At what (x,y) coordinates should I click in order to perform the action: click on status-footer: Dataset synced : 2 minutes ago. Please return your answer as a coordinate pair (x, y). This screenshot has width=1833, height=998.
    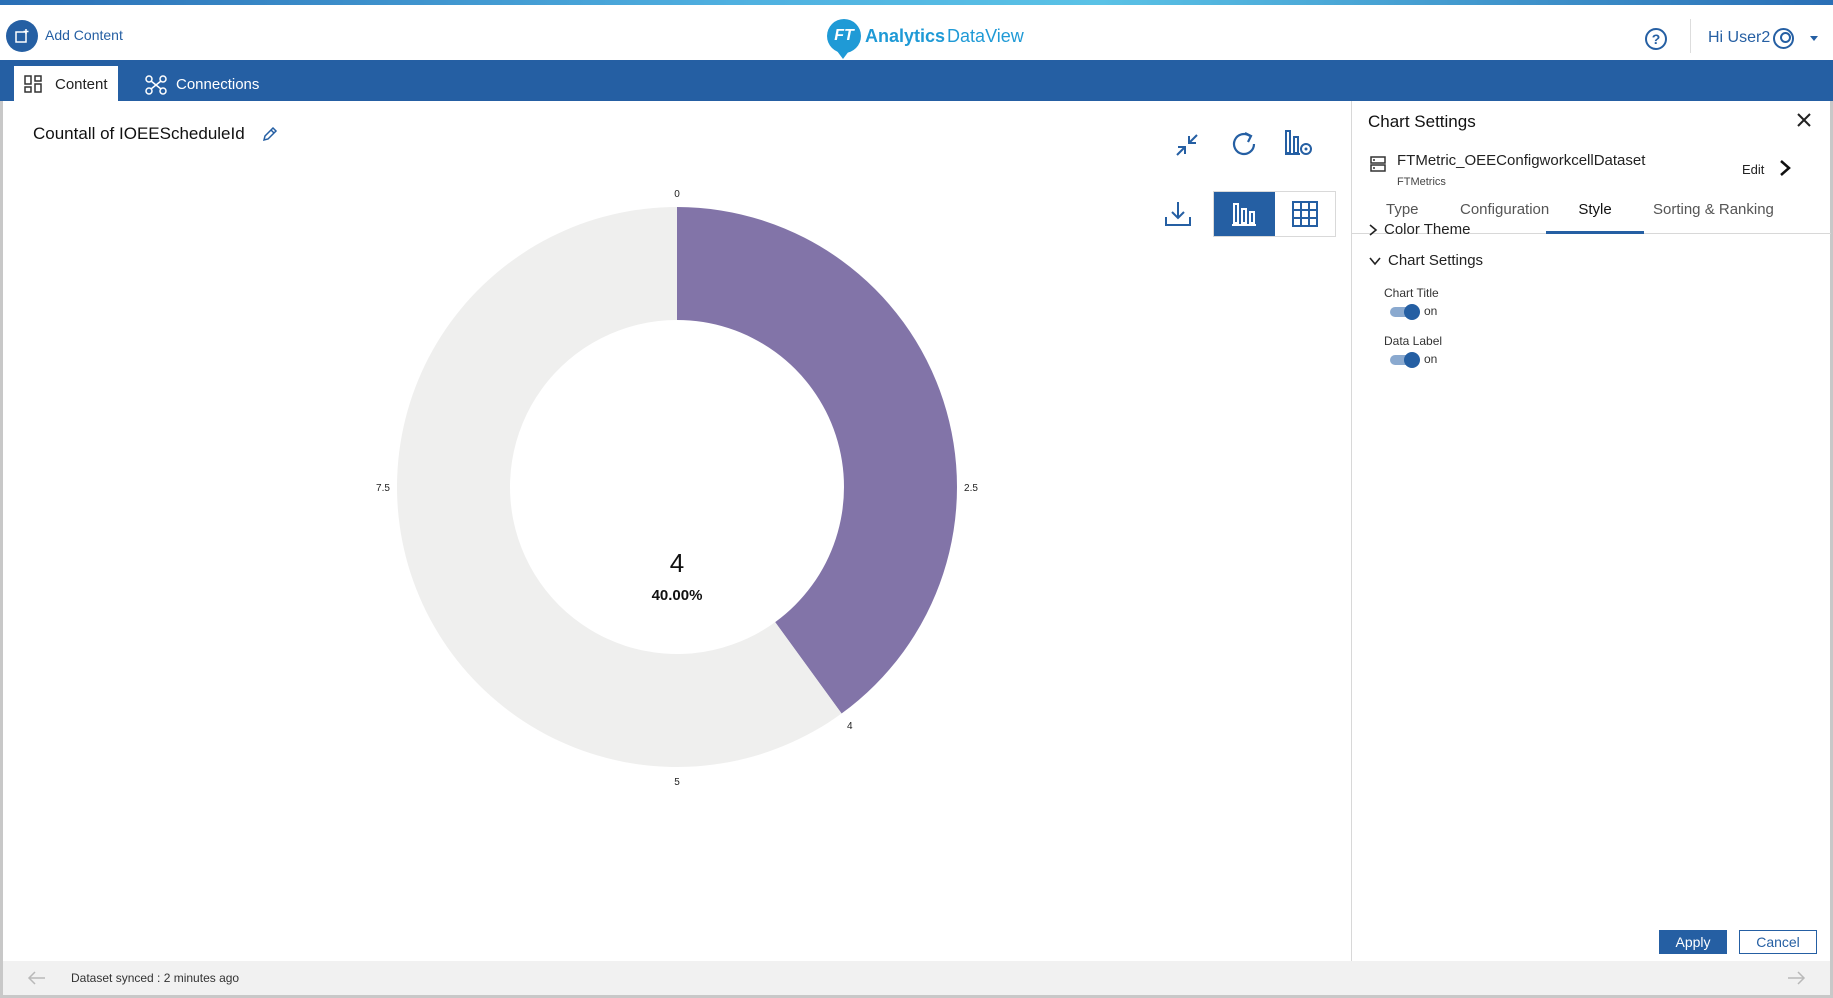
    Looking at the image, I should click on (916, 978).